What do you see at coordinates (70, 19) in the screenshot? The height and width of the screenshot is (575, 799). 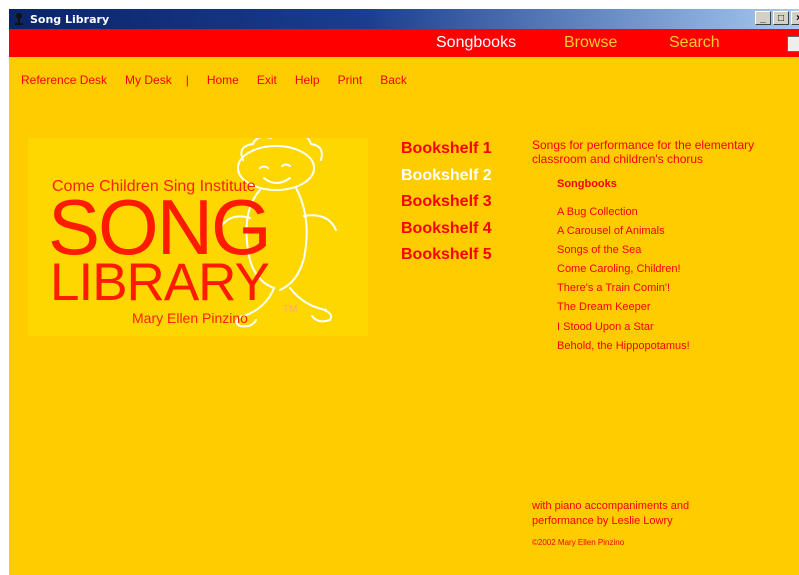 I see `window-title: Song Library` at bounding box center [70, 19].